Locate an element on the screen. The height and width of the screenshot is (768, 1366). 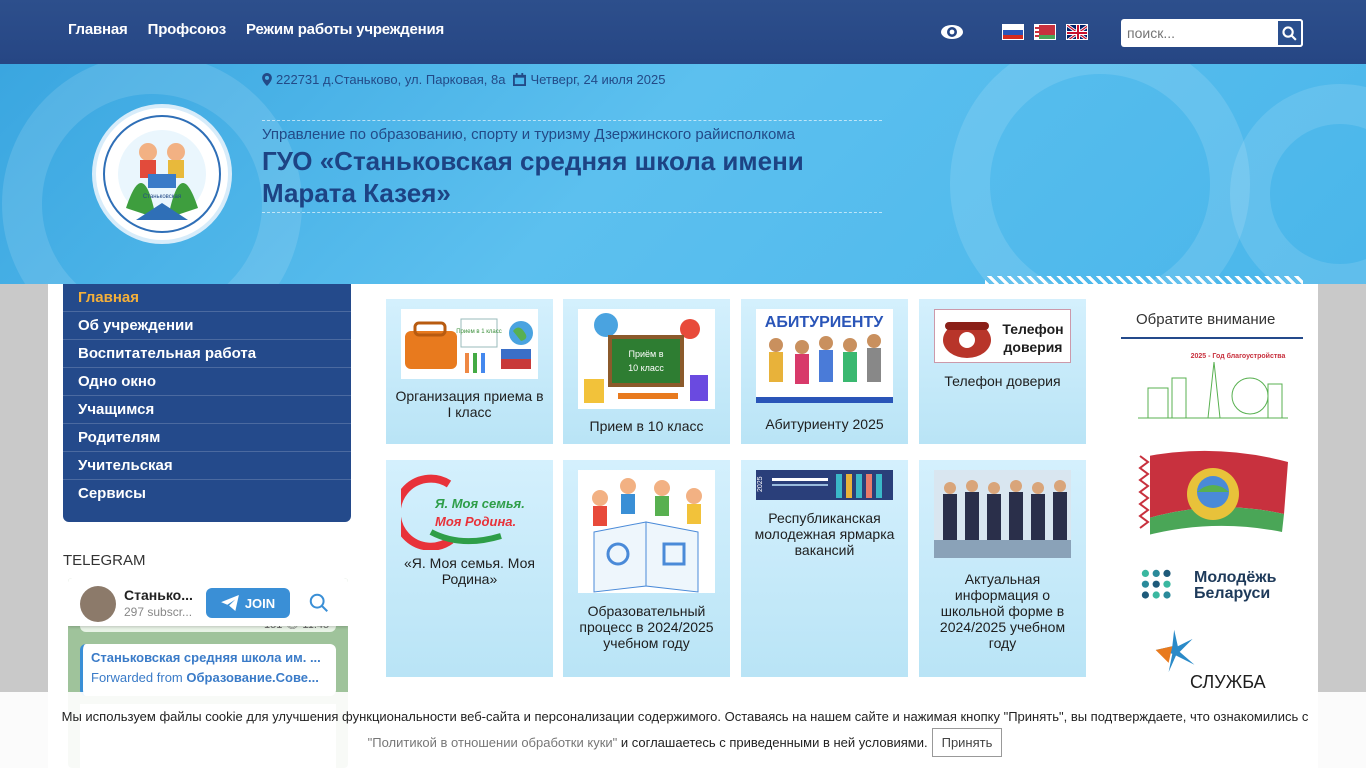
banner-national-emblem is located at coordinates (1213, 495).